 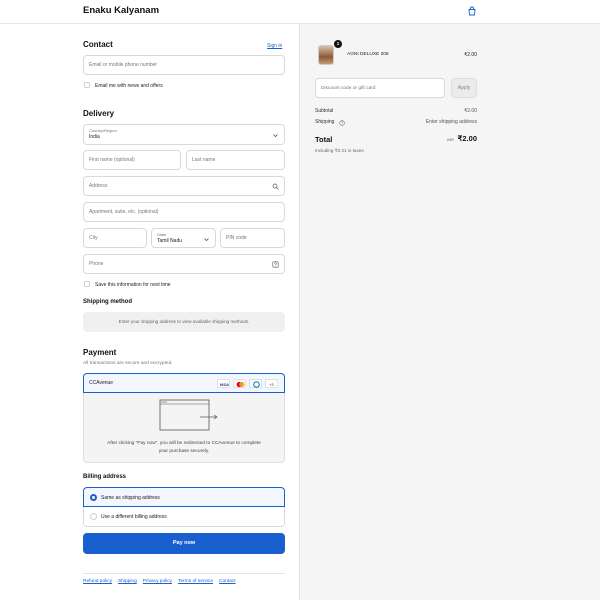 What do you see at coordinates (227, 581) in the screenshot?
I see `footer-link-contact: Contact` at bounding box center [227, 581].